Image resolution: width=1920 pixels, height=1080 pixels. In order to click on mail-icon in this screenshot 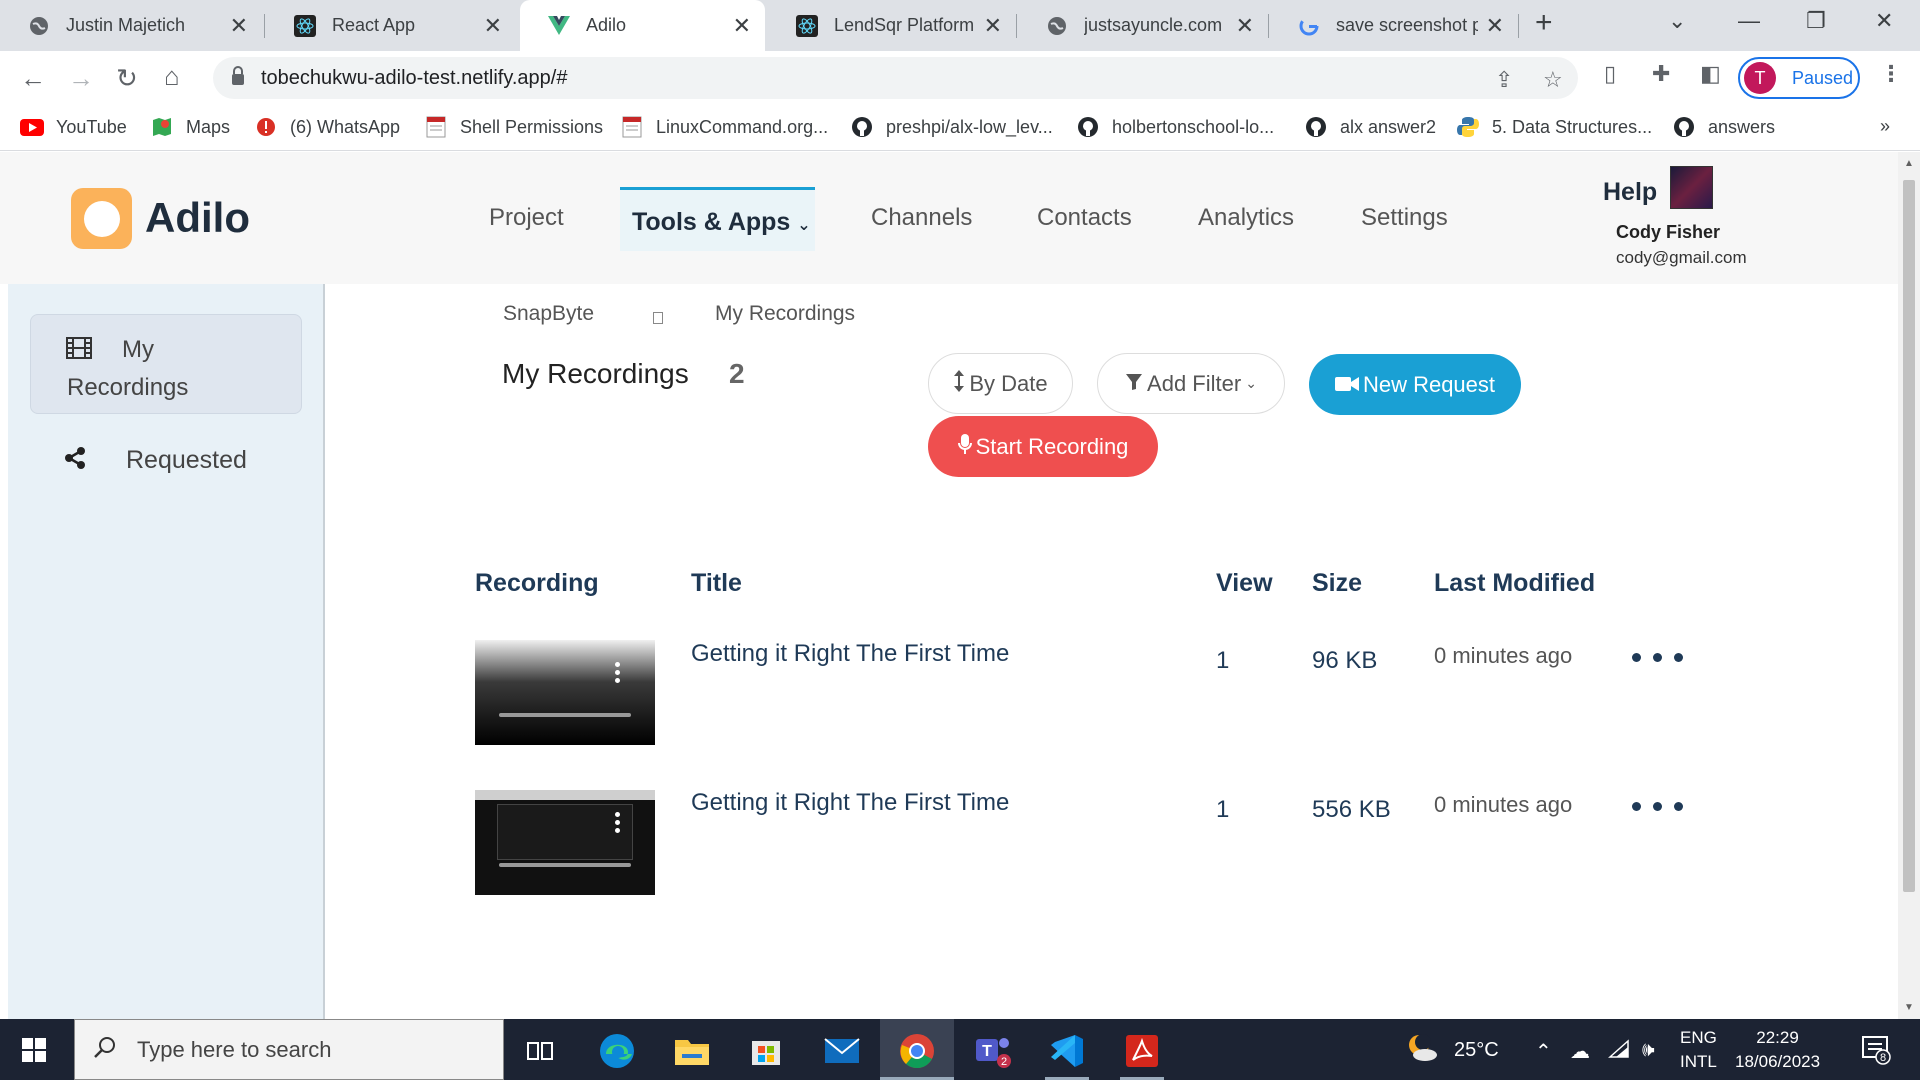, I will do `click(842, 1051)`.